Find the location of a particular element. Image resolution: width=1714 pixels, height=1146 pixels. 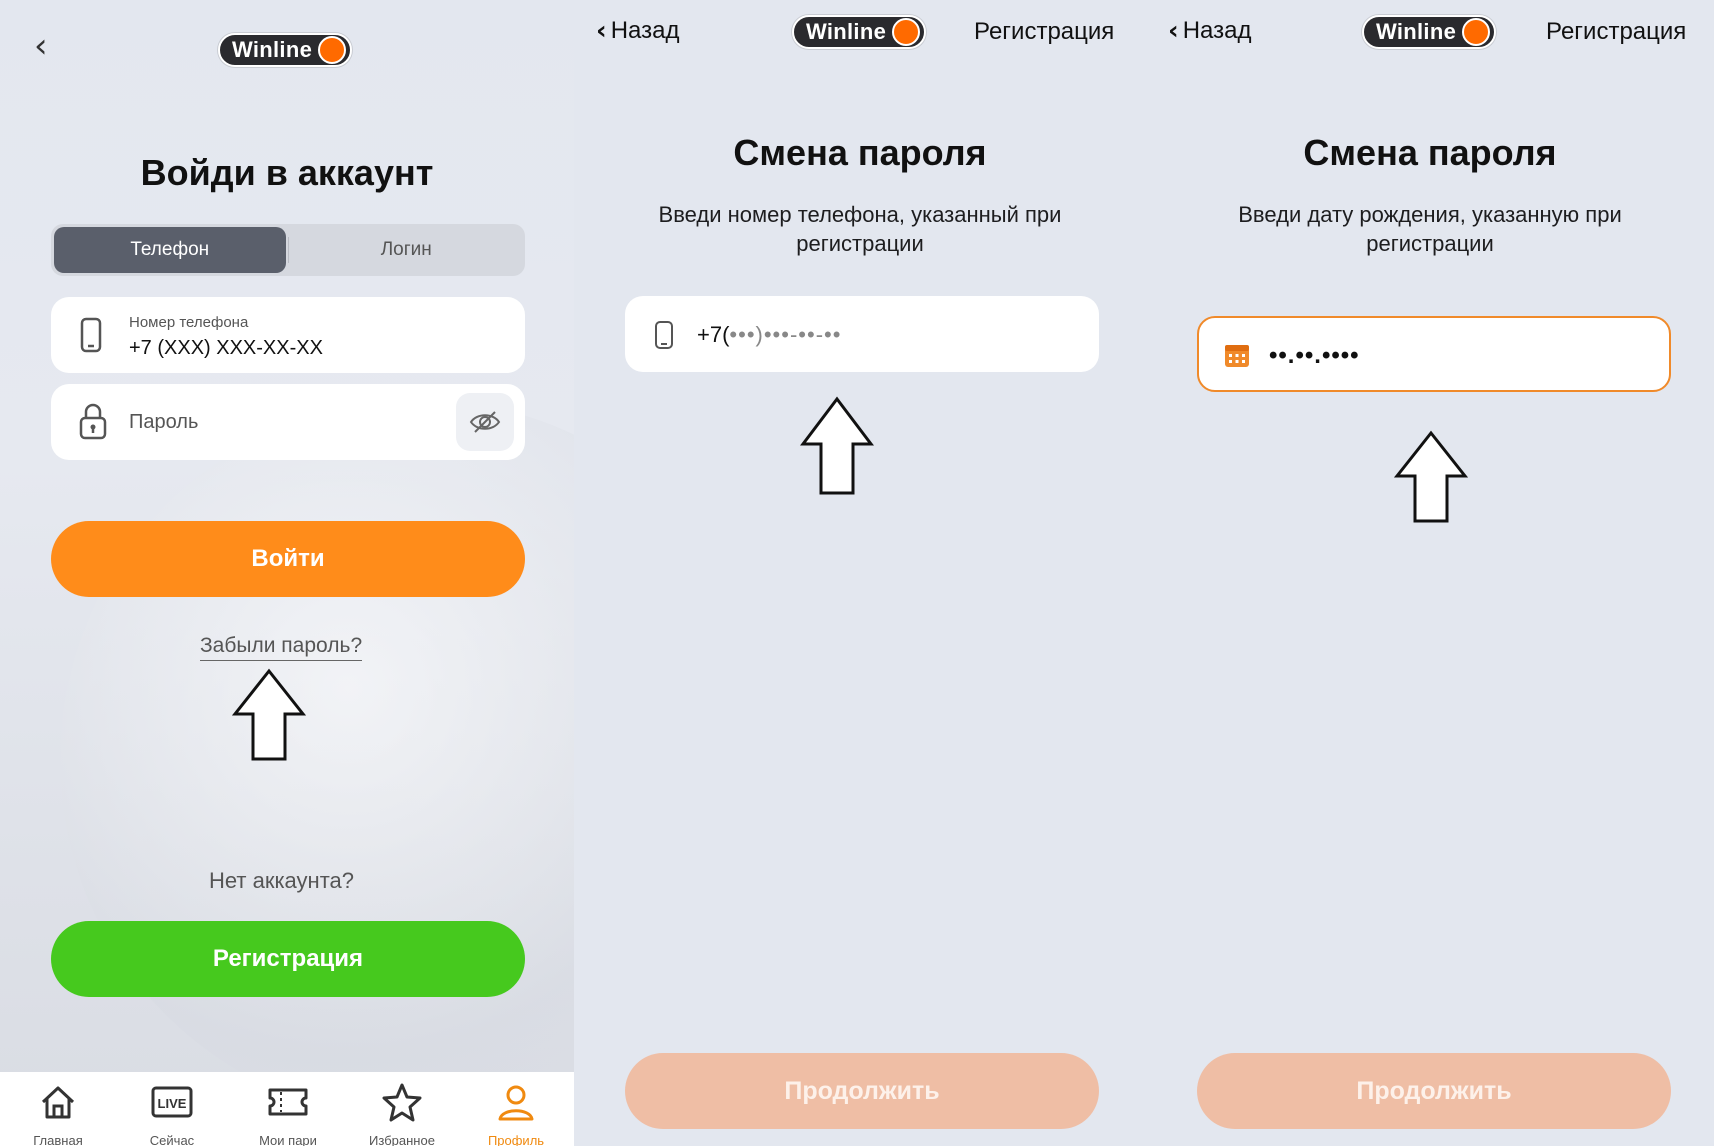

tab-profile-label: Профиль is located at coordinates (516, 1139).